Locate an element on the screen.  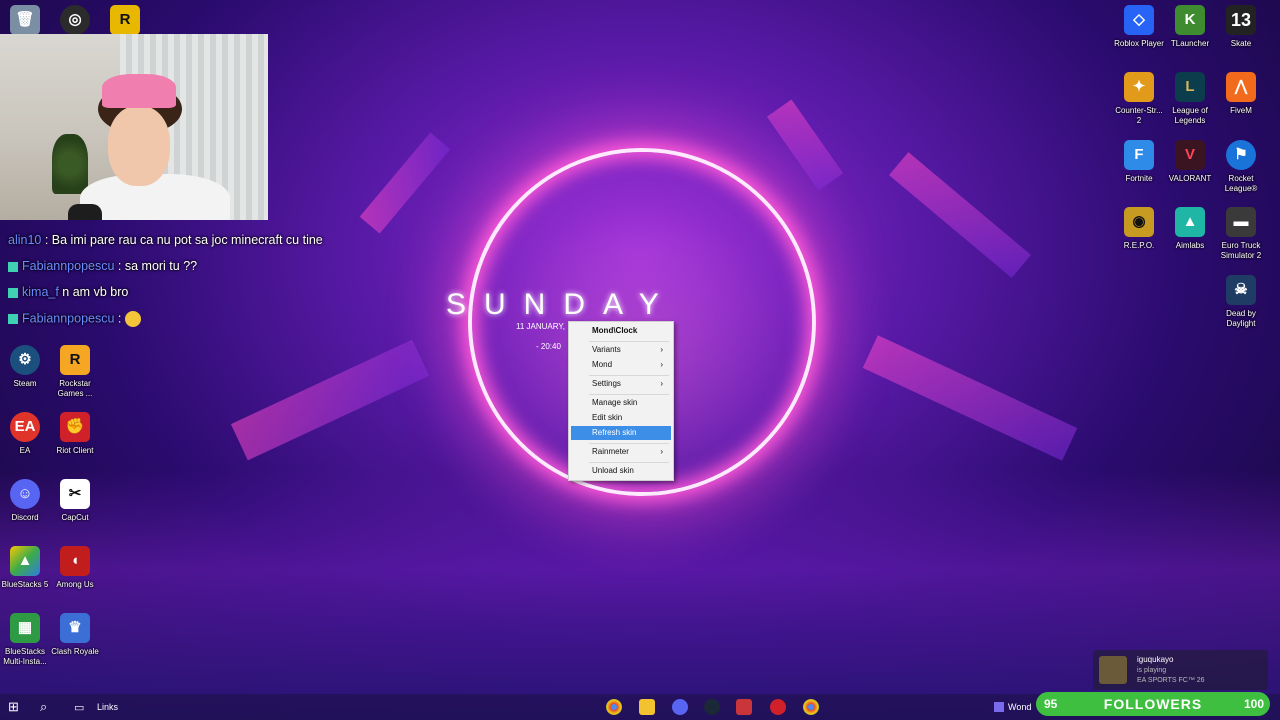
menu-item-mond: Mond › is located at coordinates (621, 365).